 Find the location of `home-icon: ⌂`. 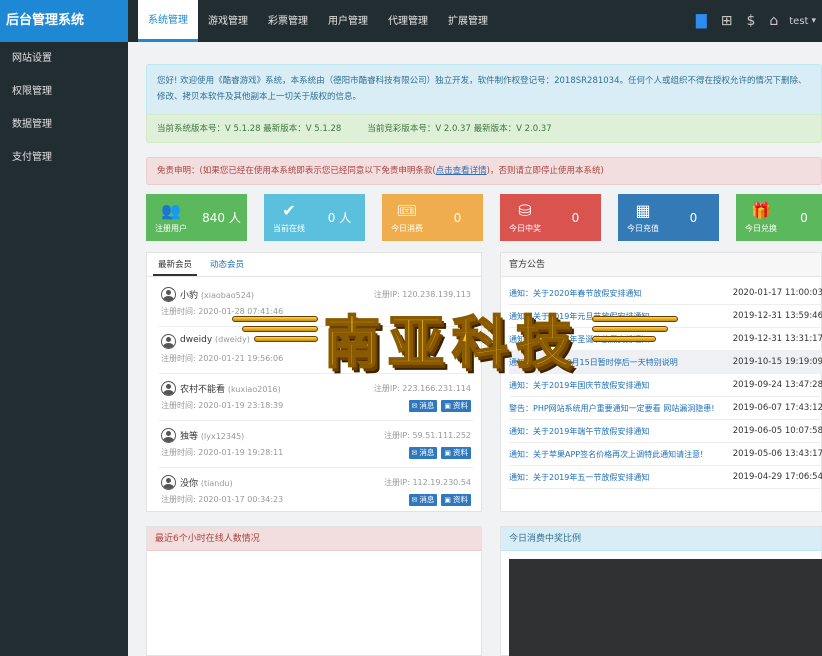

home-icon: ⌂ is located at coordinates (773, 21).